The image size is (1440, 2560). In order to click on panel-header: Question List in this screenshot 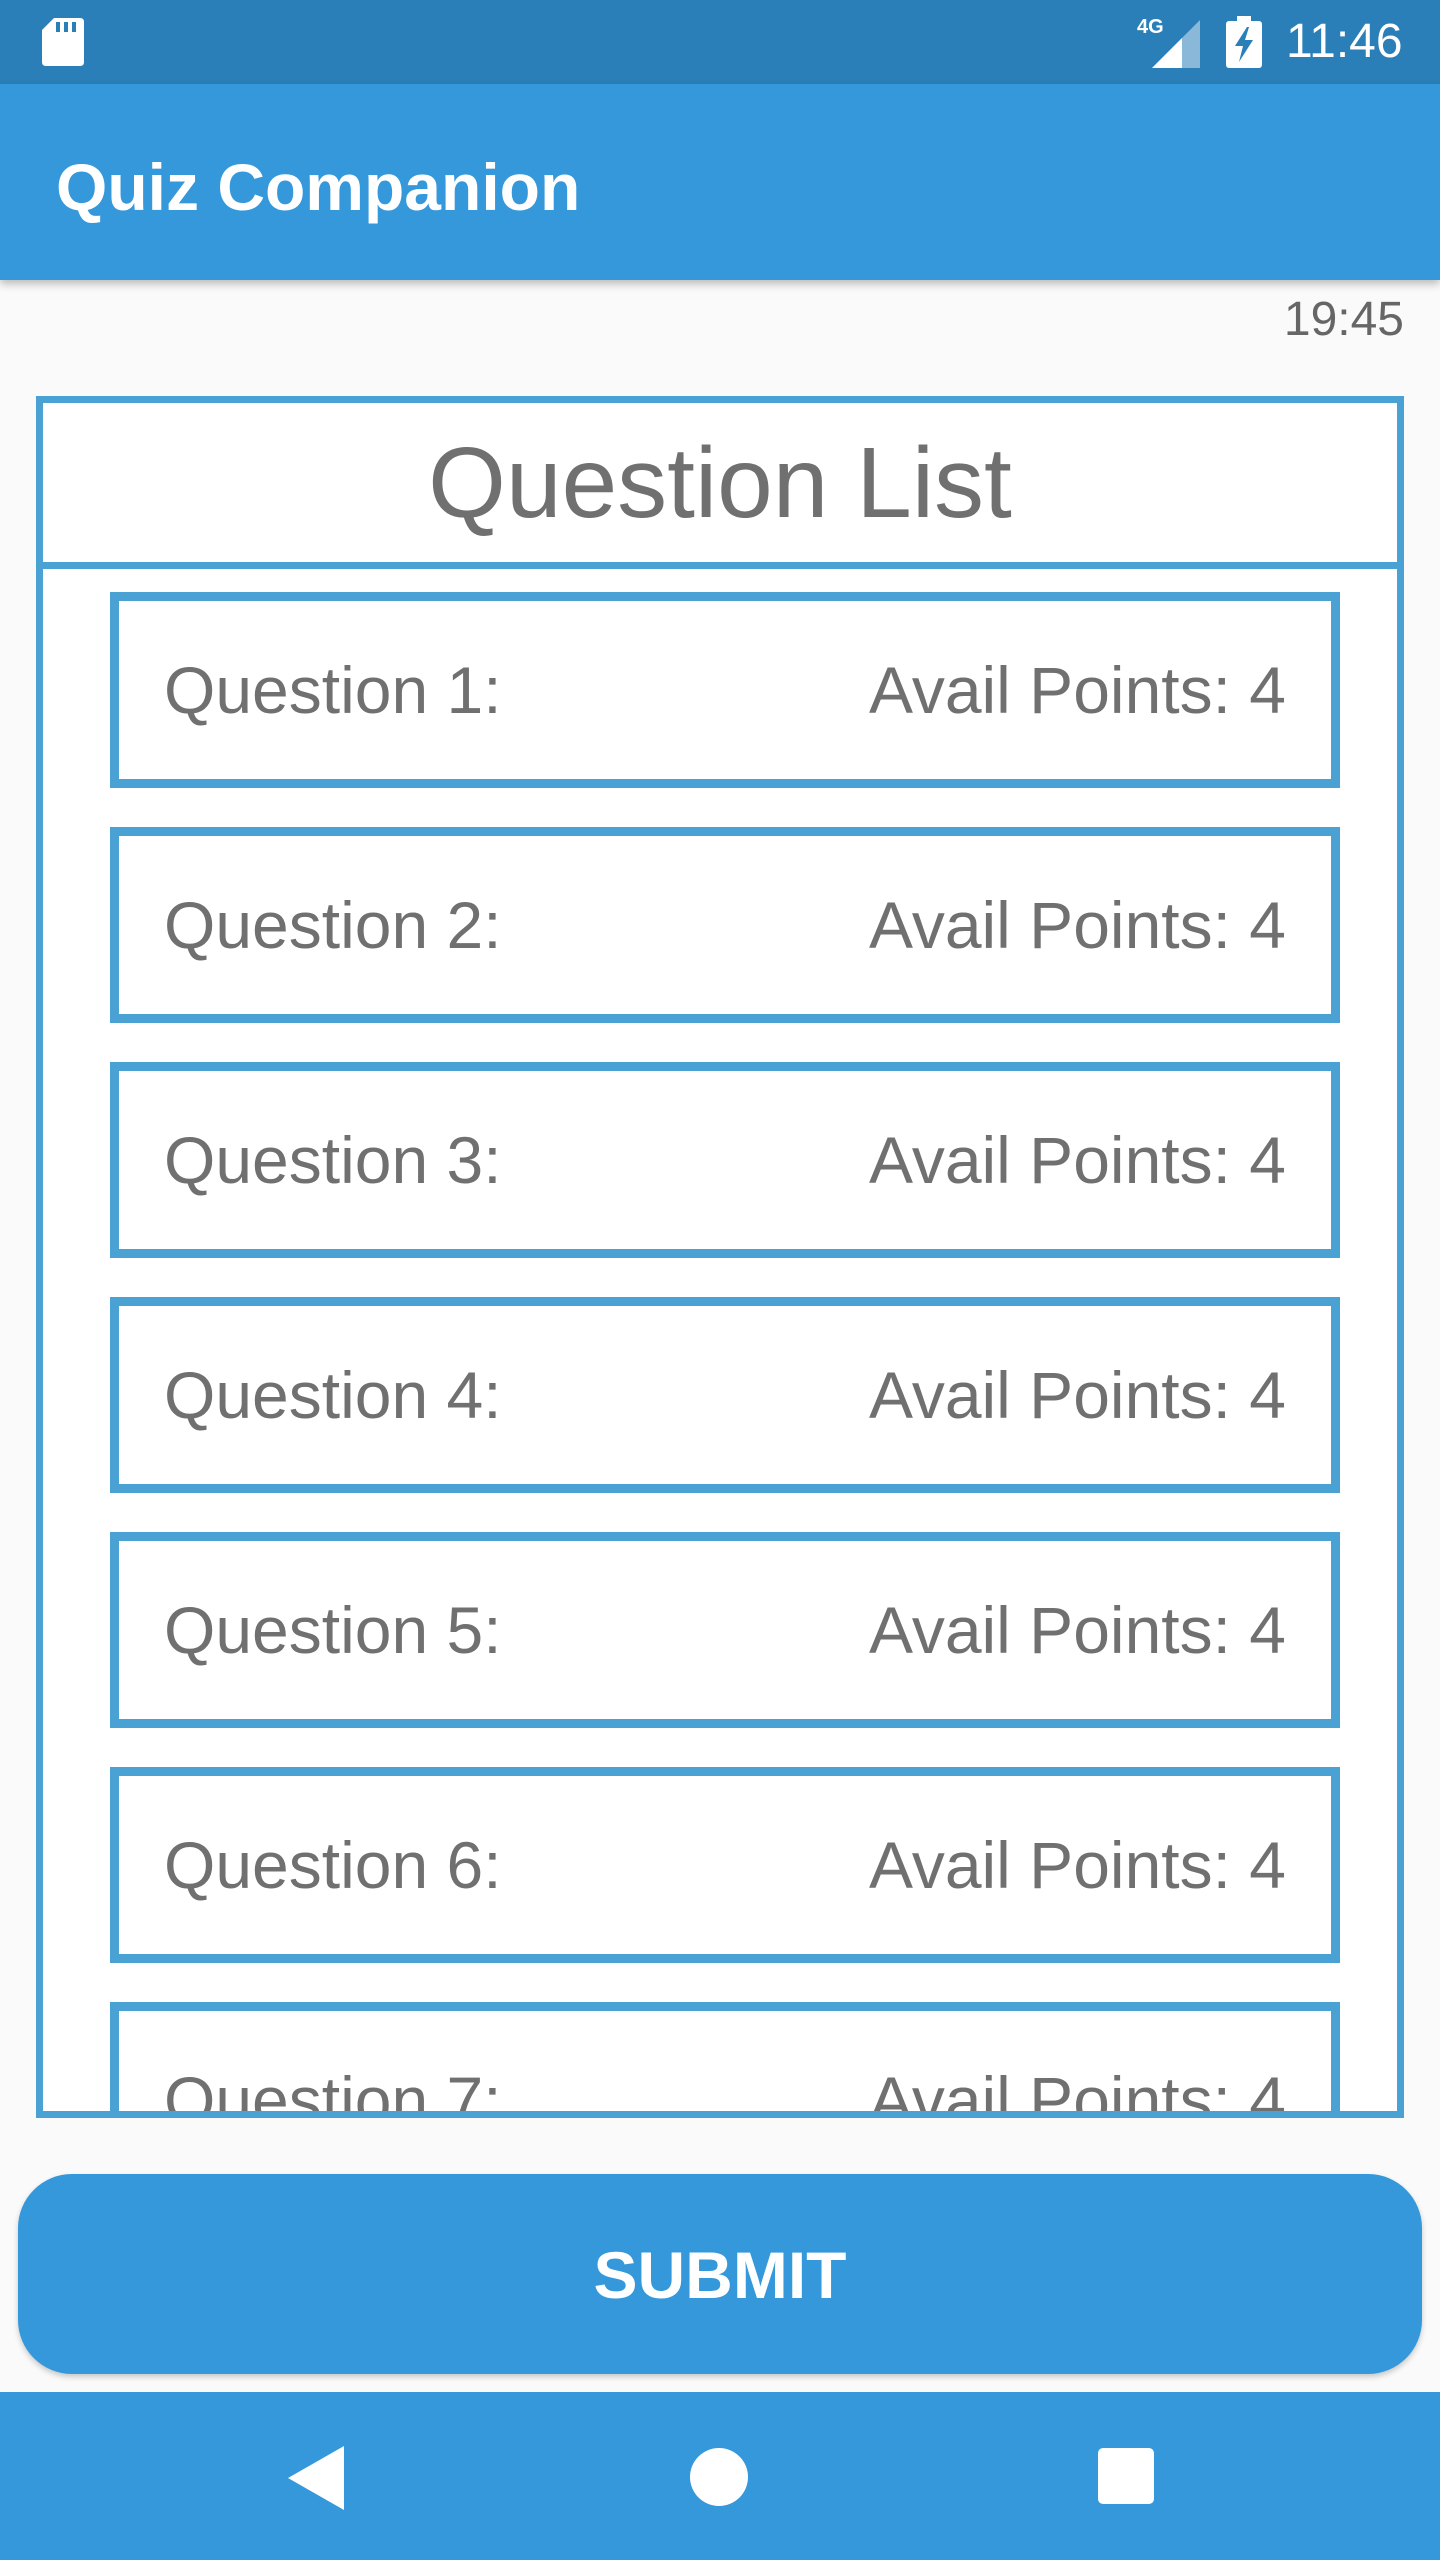, I will do `click(720, 486)`.